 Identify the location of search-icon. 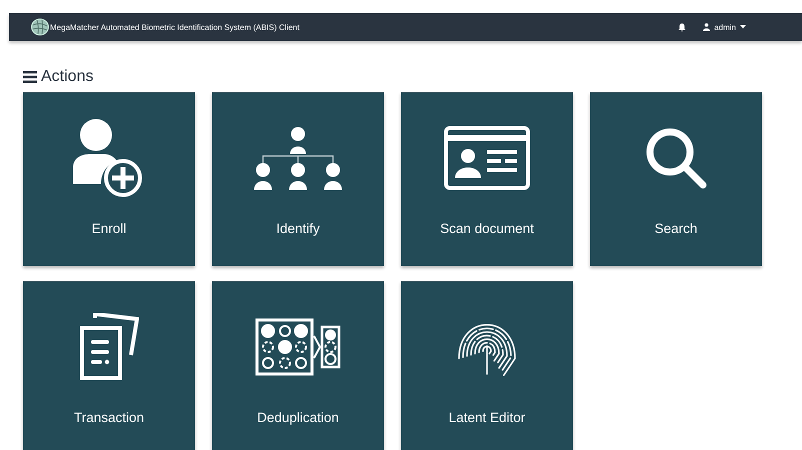
(676, 158).